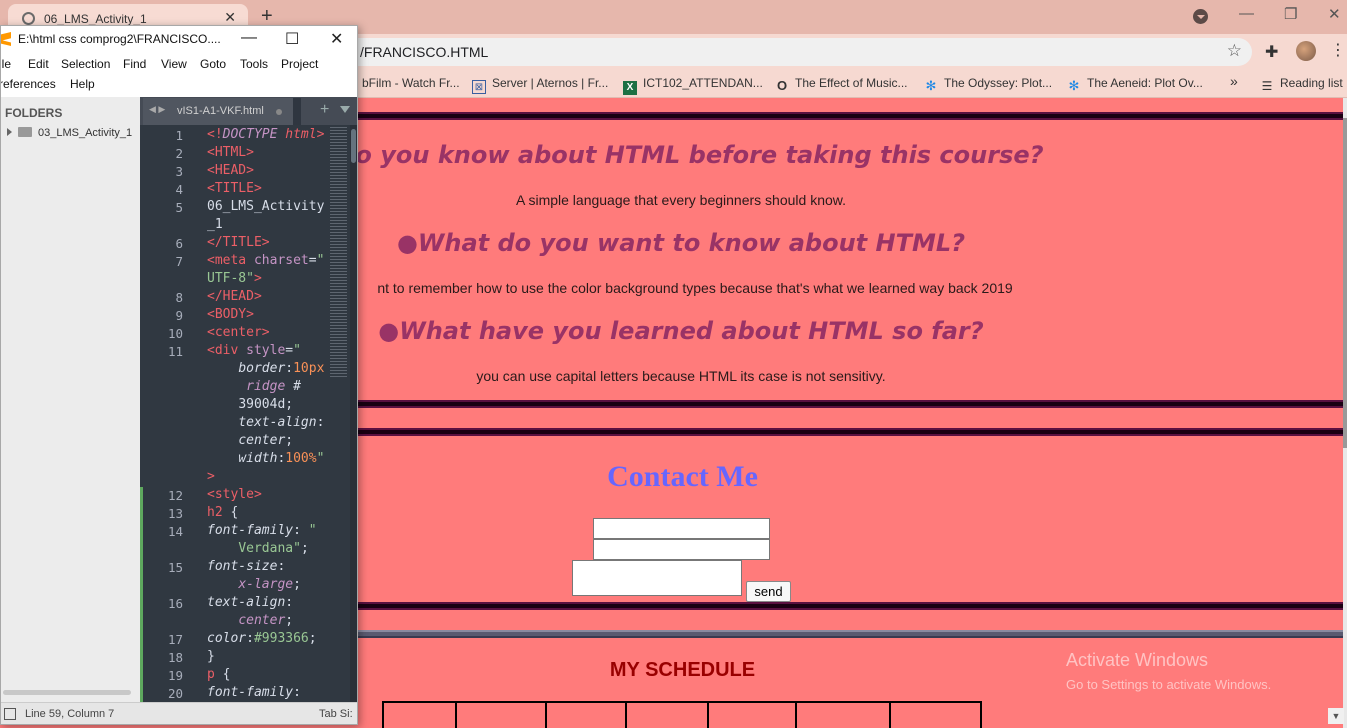 The width and height of the screenshot is (1347, 728). What do you see at coordinates (175, 675) in the screenshot?
I see `line-number: 19` at bounding box center [175, 675].